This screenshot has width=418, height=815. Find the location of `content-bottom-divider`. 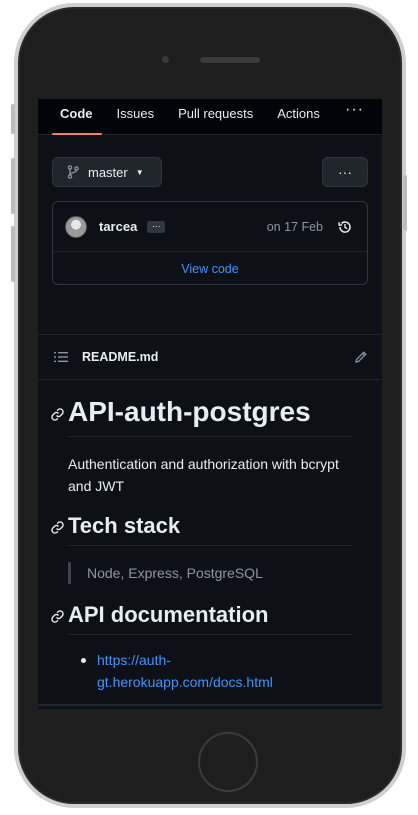

content-bottom-divider is located at coordinates (210, 705).